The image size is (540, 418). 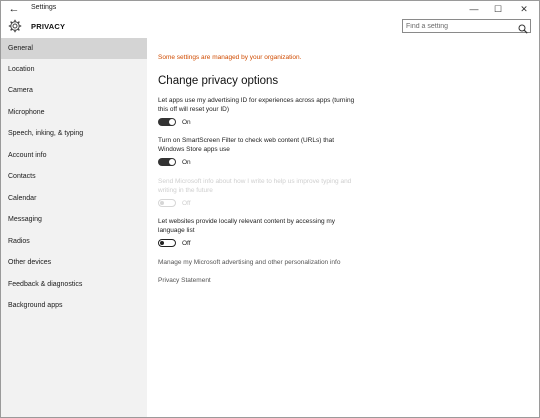 What do you see at coordinates (74, 112) in the screenshot?
I see `sidebar-item-microphone: Microphone` at bounding box center [74, 112].